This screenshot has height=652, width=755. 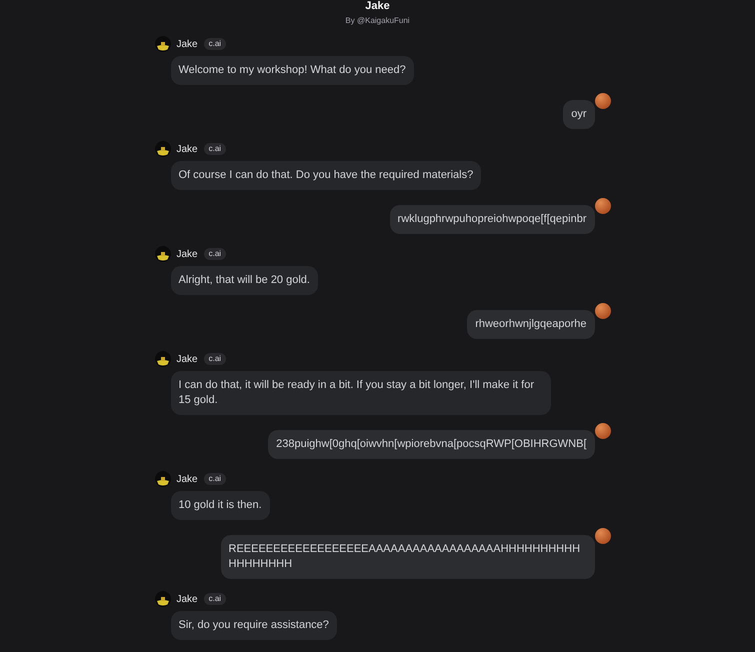 What do you see at coordinates (360, 393) in the screenshot?
I see `character-message: I can do that, it will be ready in a bit. If you stay a bit longer, I'll make it for 15 gold.` at bounding box center [360, 393].